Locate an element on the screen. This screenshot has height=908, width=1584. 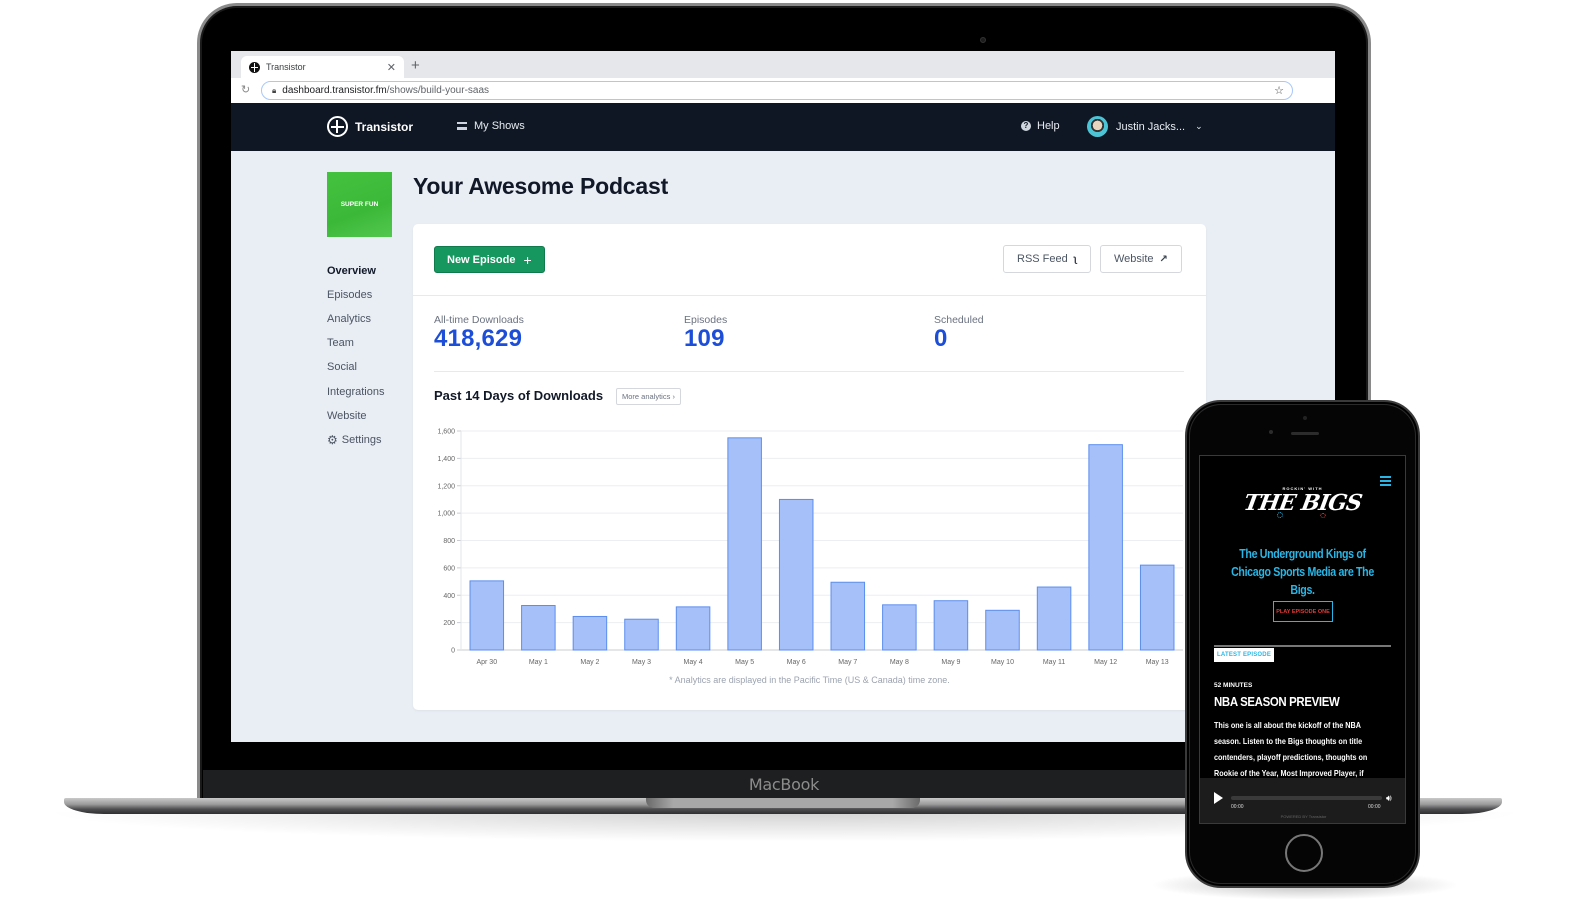
play-episode-label: PLAY EPISODE ONE is located at coordinates (1303, 611).